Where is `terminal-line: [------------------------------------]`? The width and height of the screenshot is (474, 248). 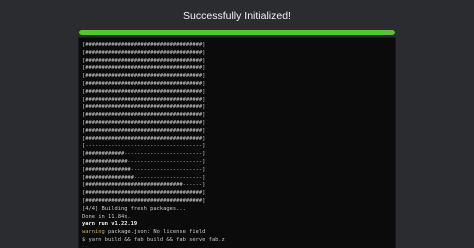
terminal-line: [------------------------------------] is located at coordinates (144, 146).